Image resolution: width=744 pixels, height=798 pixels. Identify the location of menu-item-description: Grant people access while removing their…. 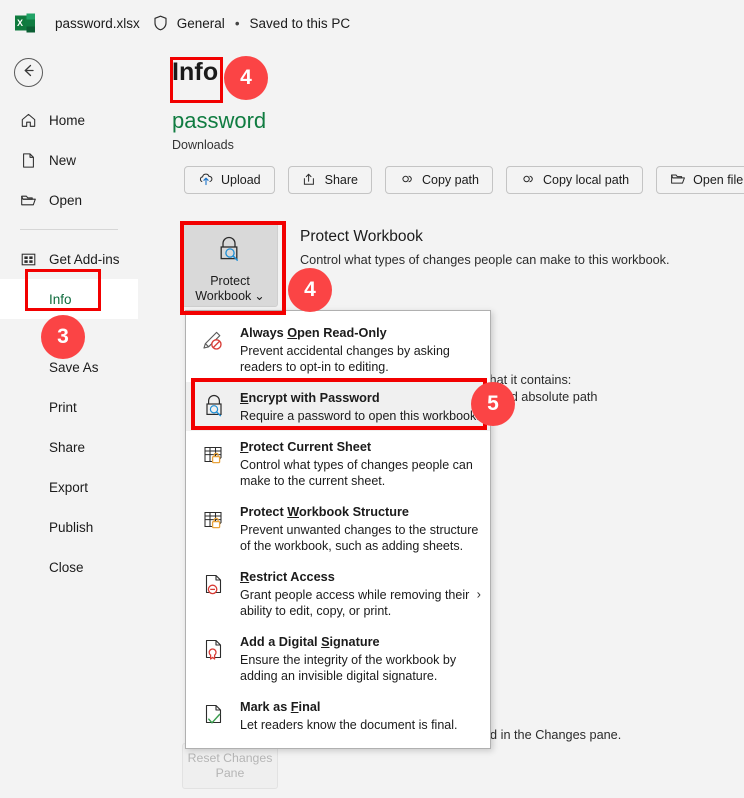
(355, 603).